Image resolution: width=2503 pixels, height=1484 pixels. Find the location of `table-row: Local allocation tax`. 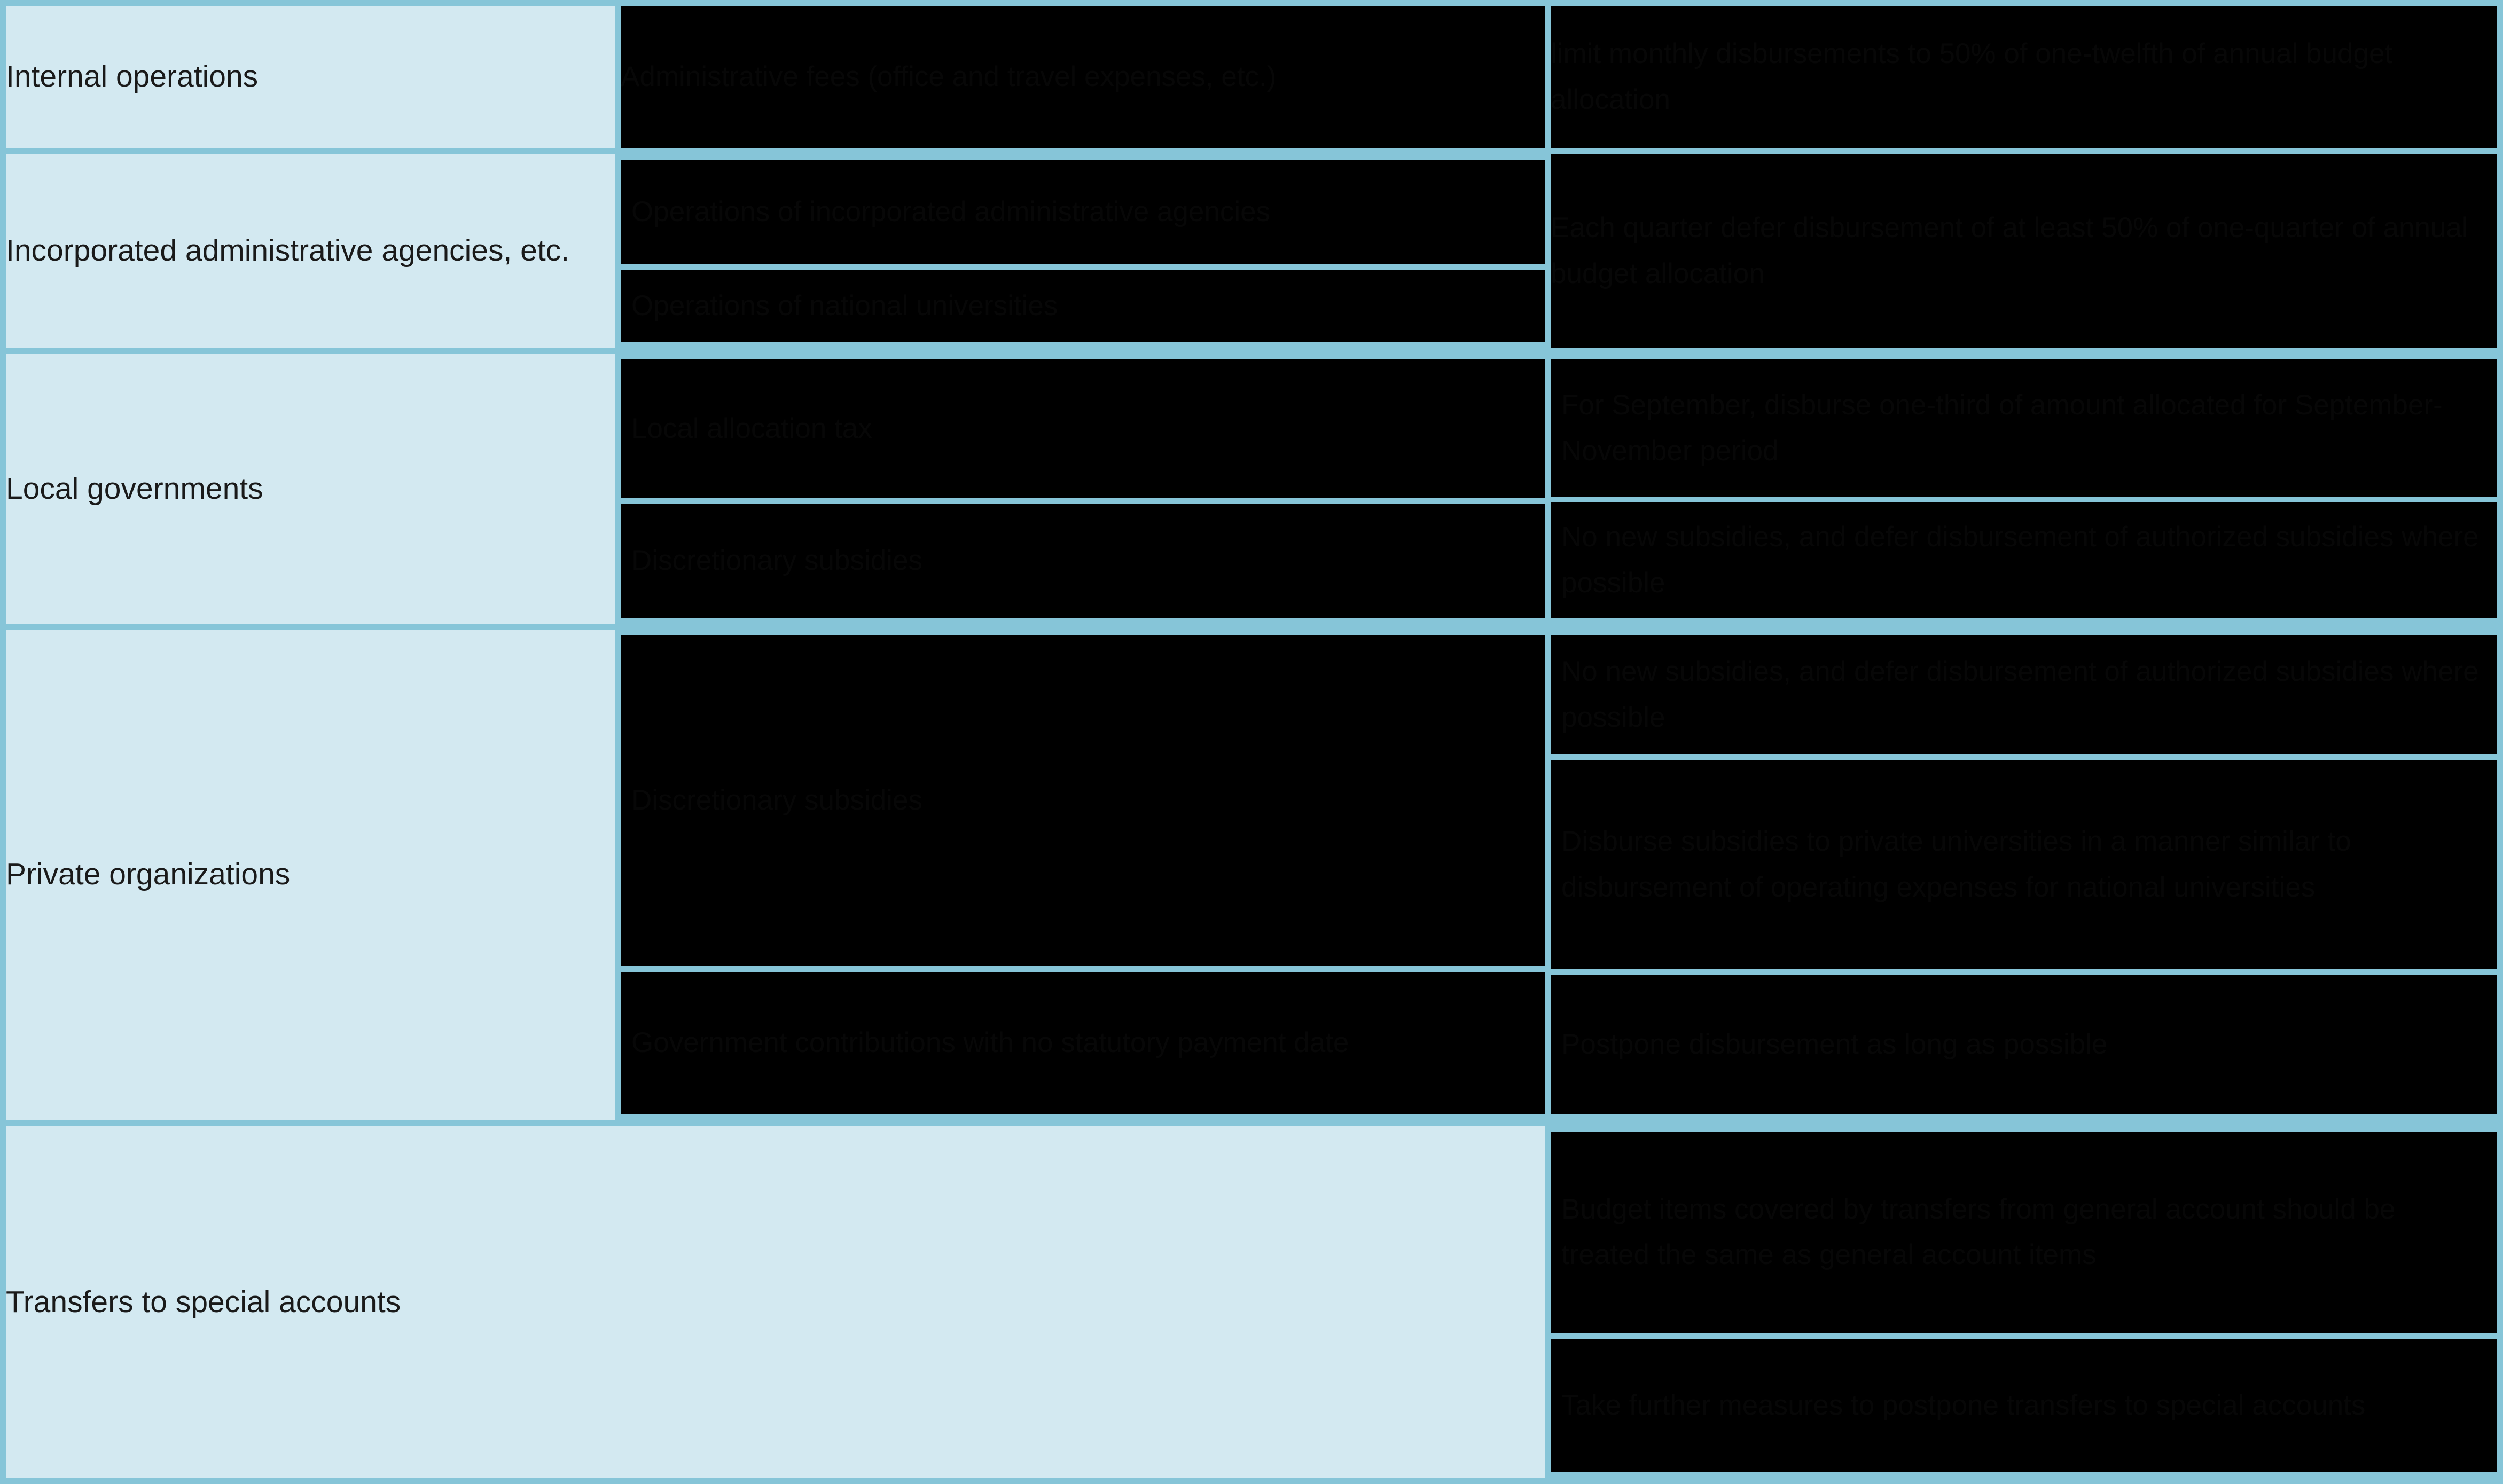

table-row: Local allocation tax is located at coordinates (1083, 428).